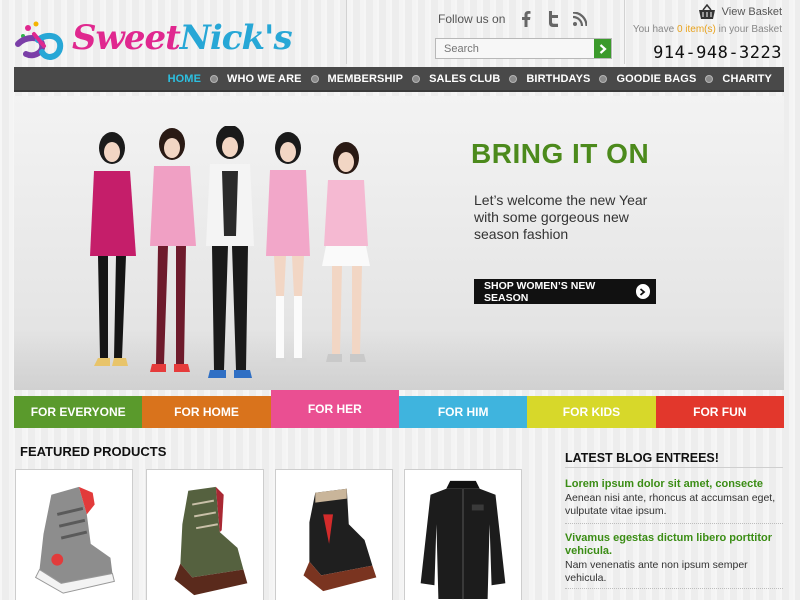 The height and width of the screenshot is (600, 800). I want to click on tab-for-home: FOR HOME, so click(206, 412).